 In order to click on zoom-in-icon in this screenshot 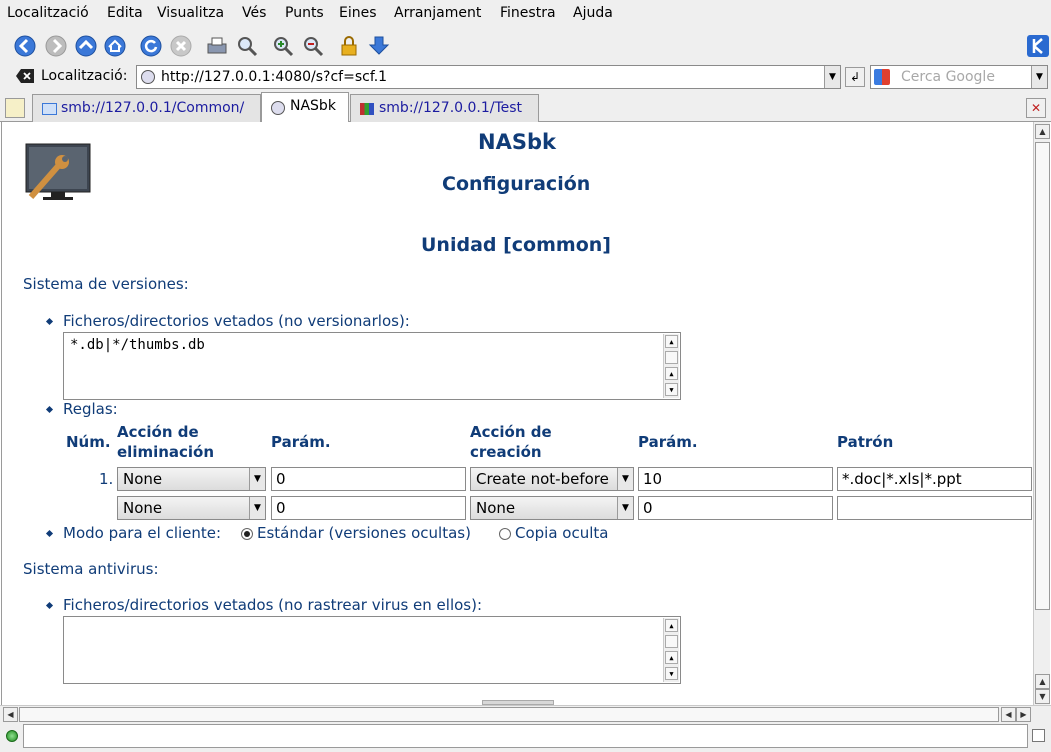, I will do `click(283, 46)`.